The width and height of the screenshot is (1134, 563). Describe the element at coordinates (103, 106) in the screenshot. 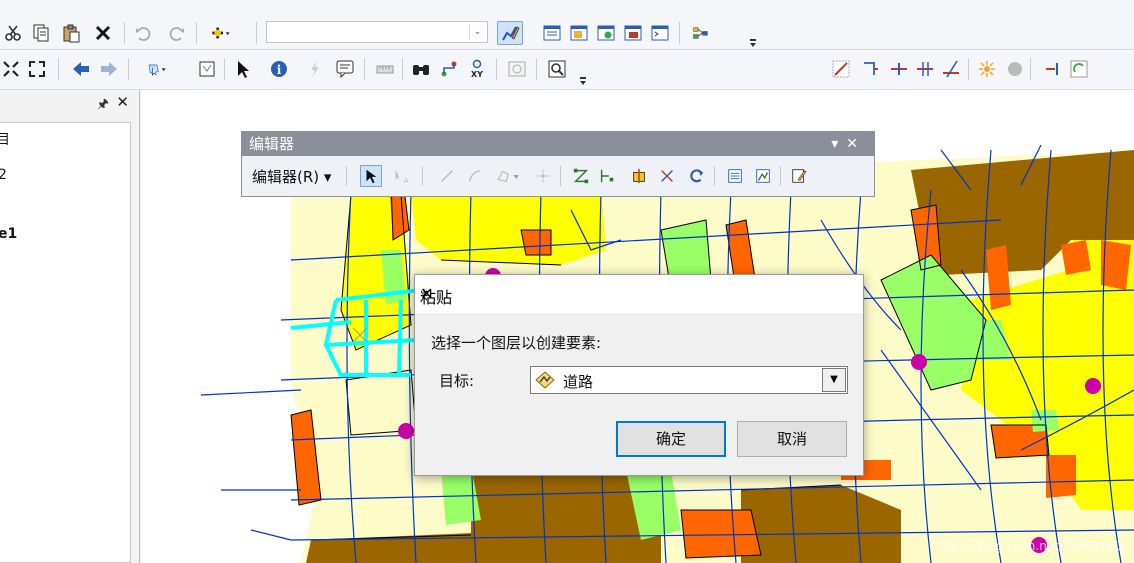

I see `pin-icon: 🖈` at that location.